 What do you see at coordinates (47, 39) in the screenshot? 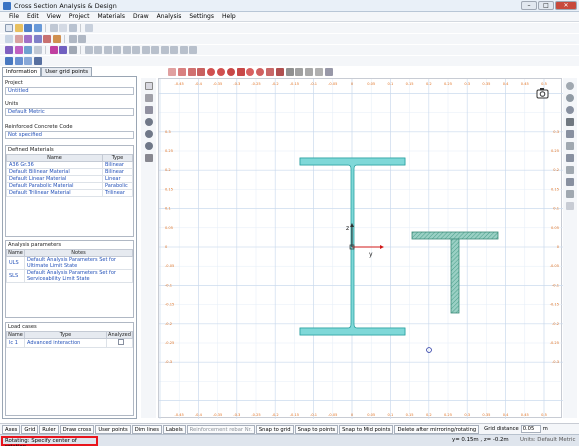
I see `angle-icon` at bounding box center [47, 39].